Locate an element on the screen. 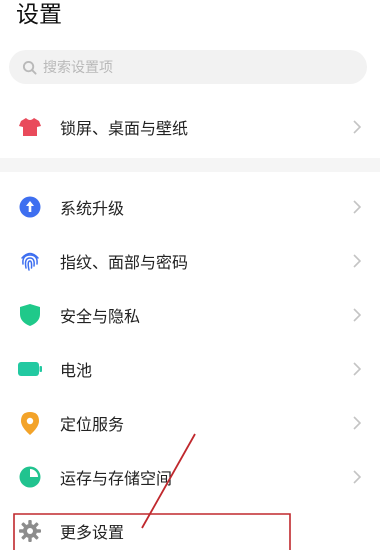  settings-item-memory-storage: 运存与存储空间 is located at coordinates (190, 477).